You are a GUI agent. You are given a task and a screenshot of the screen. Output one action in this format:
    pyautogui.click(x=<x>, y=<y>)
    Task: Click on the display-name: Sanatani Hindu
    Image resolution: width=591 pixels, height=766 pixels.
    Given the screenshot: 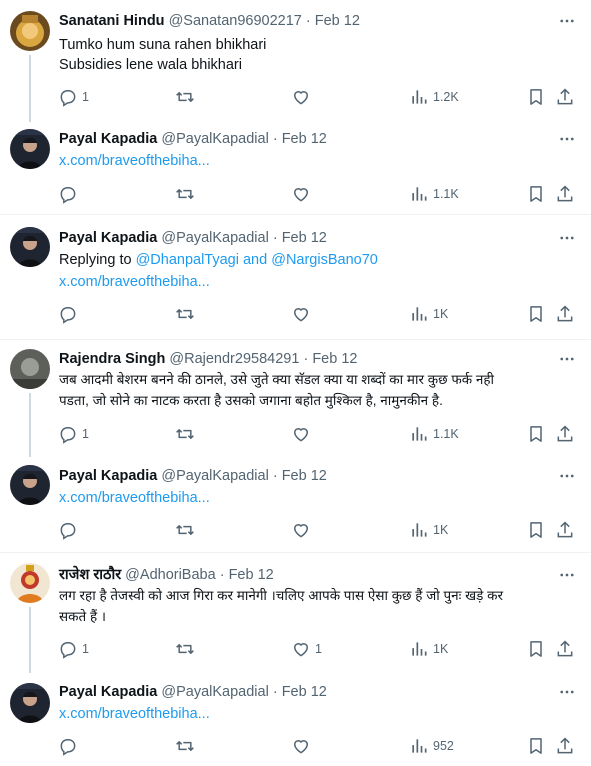 What is the action you would take?
    pyautogui.click(x=112, y=21)
    